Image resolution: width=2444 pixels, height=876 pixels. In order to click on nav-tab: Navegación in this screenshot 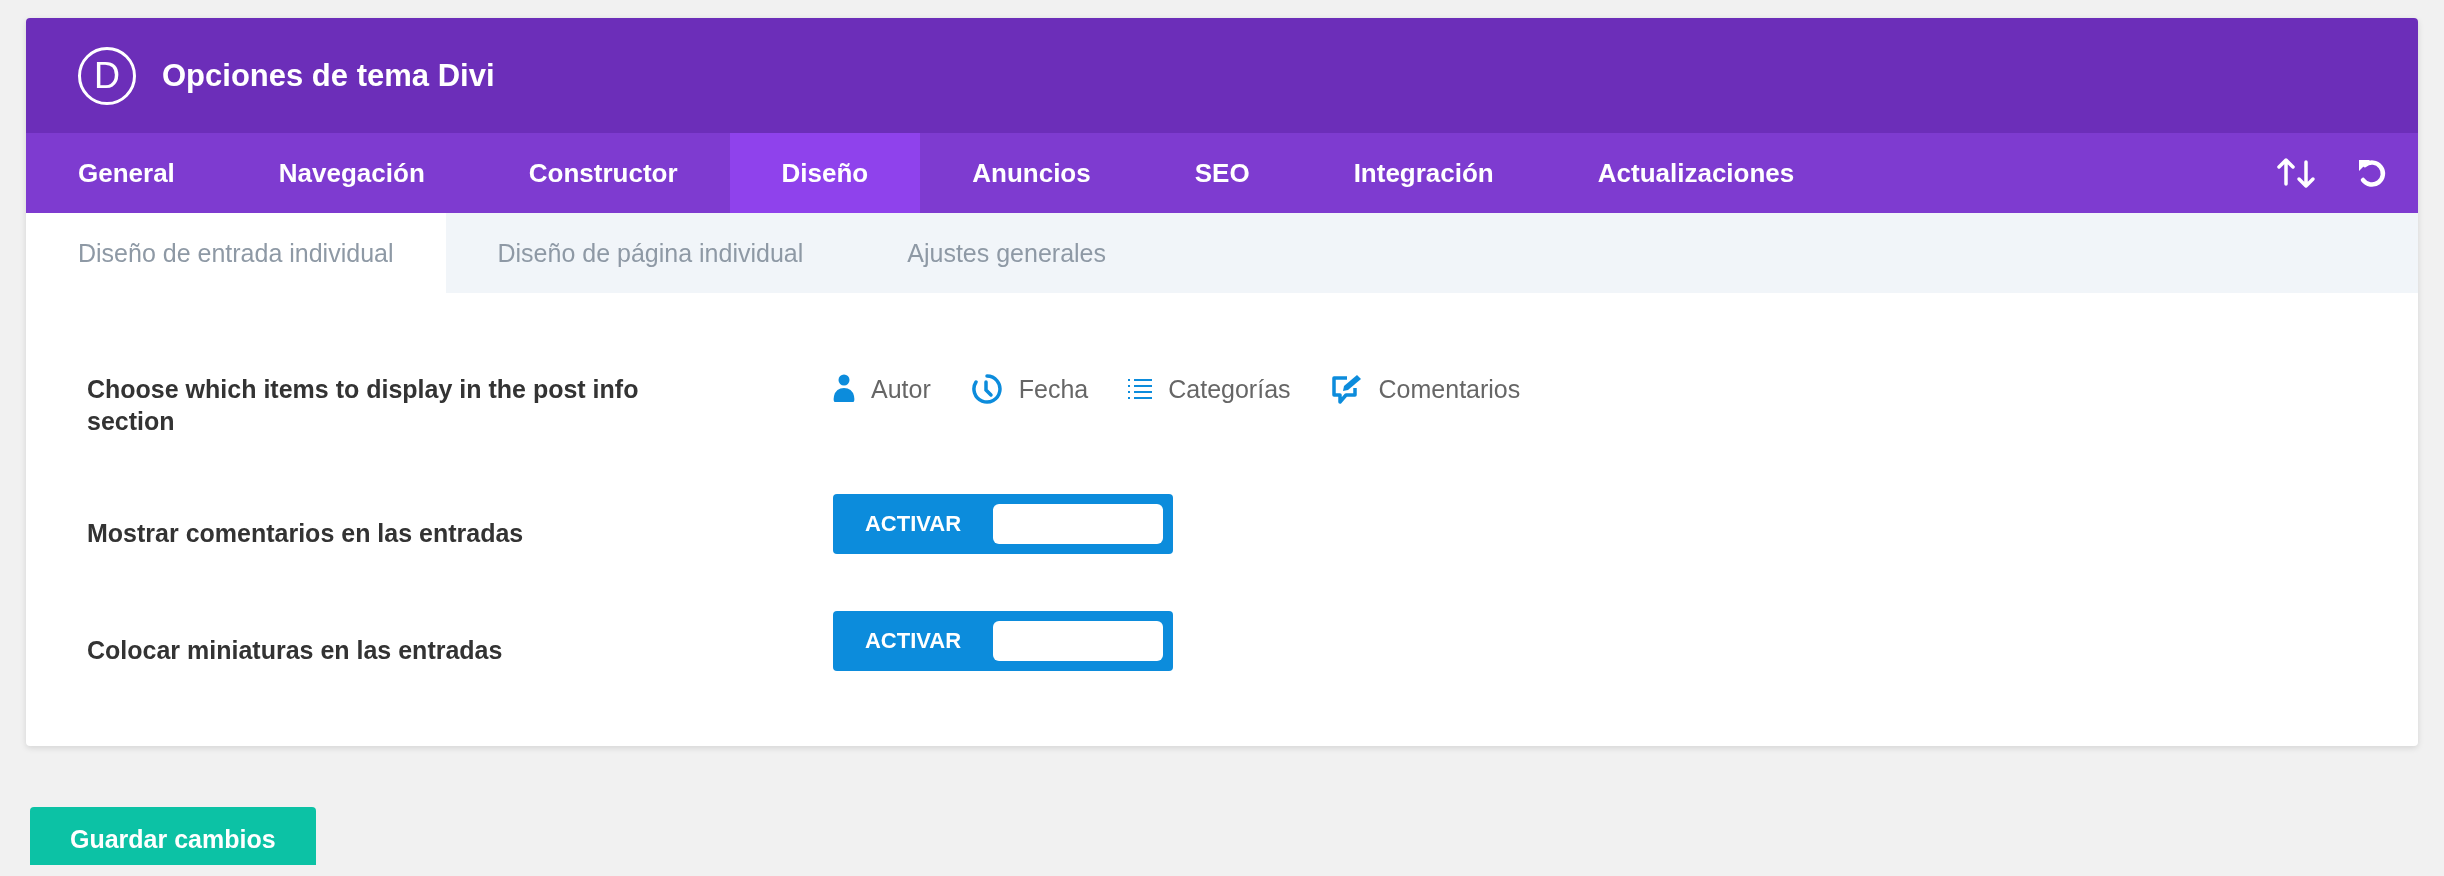, I will do `click(351, 173)`.